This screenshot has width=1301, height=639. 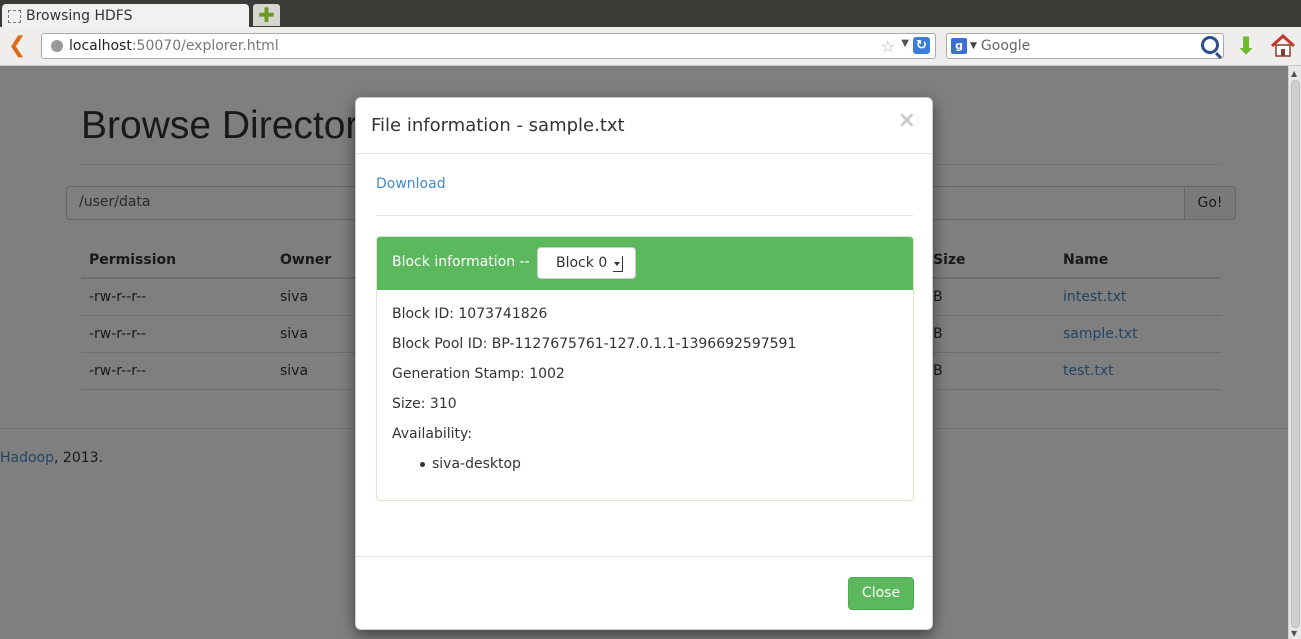 I want to click on block-id: Block ID: 1073741826, so click(x=470, y=314).